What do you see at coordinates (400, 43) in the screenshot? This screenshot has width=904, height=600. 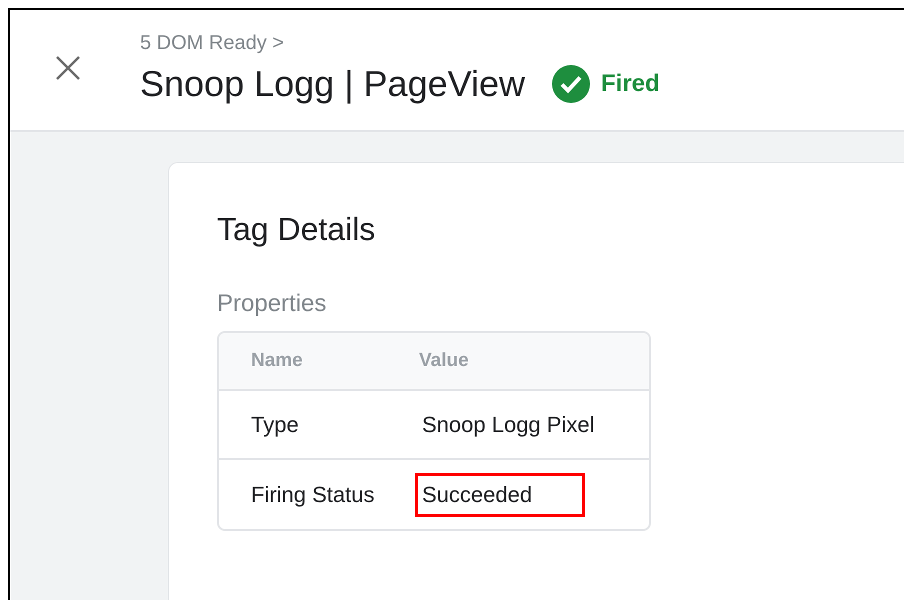 I see `breadcrumb: 5 DOM Ready >` at bounding box center [400, 43].